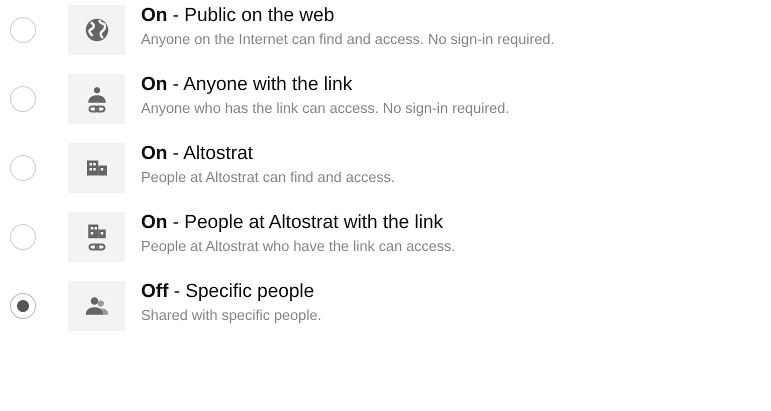 The width and height of the screenshot is (771, 411). I want to click on option-description: People at Altostrat who have the link can access., so click(298, 247).